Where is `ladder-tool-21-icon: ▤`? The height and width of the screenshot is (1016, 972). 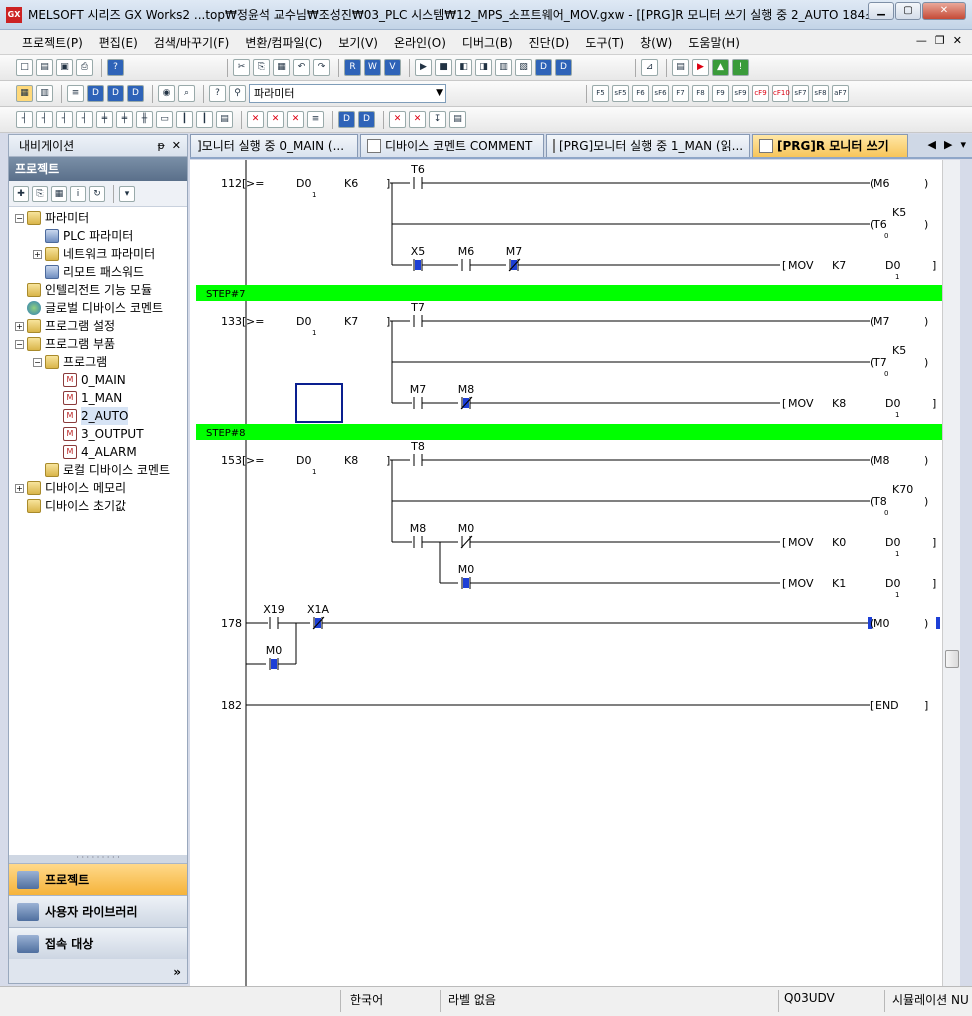 ladder-tool-21-icon: ▤ is located at coordinates (457, 119).